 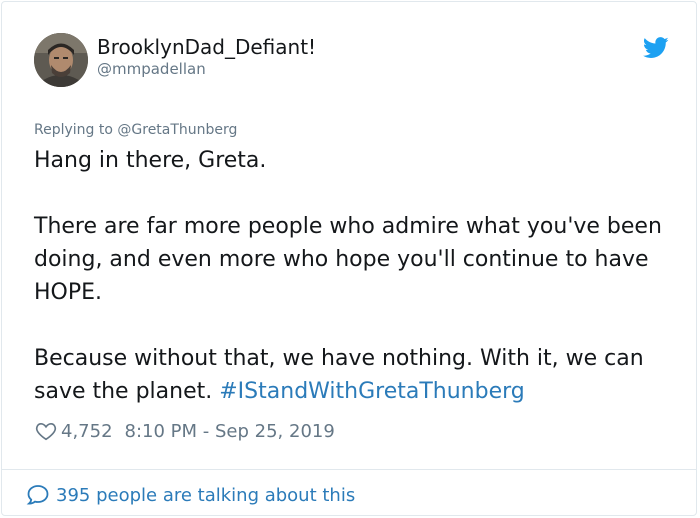 What do you see at coordinates (177, 130) in the screenshot?
I see `reply-mention-link: @GretaThunberg` at bounding box center [177, 130].